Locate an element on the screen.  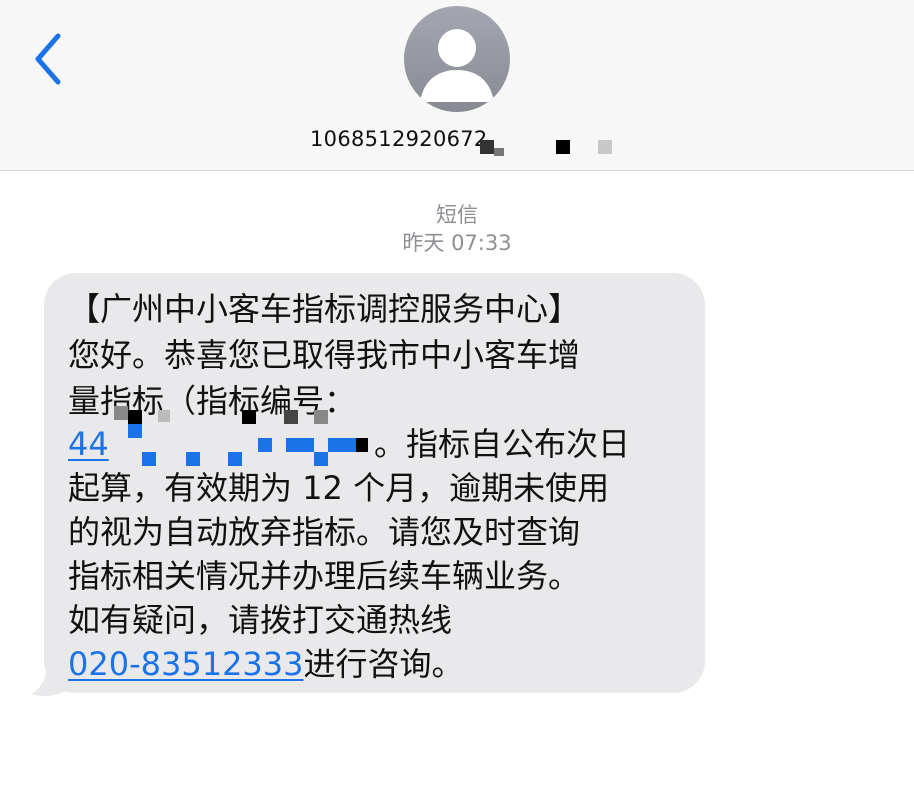
message-line: 的视为自动放弃指标。请您及时查询 is located at coordinates (324, 532).